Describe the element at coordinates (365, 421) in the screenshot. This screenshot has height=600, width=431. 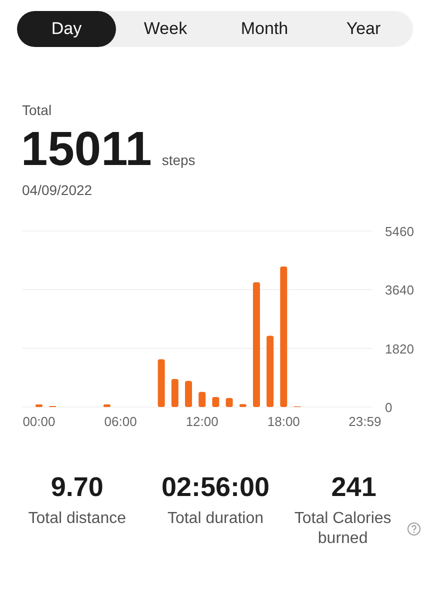
I see `axis-label: 23:59` at that location.